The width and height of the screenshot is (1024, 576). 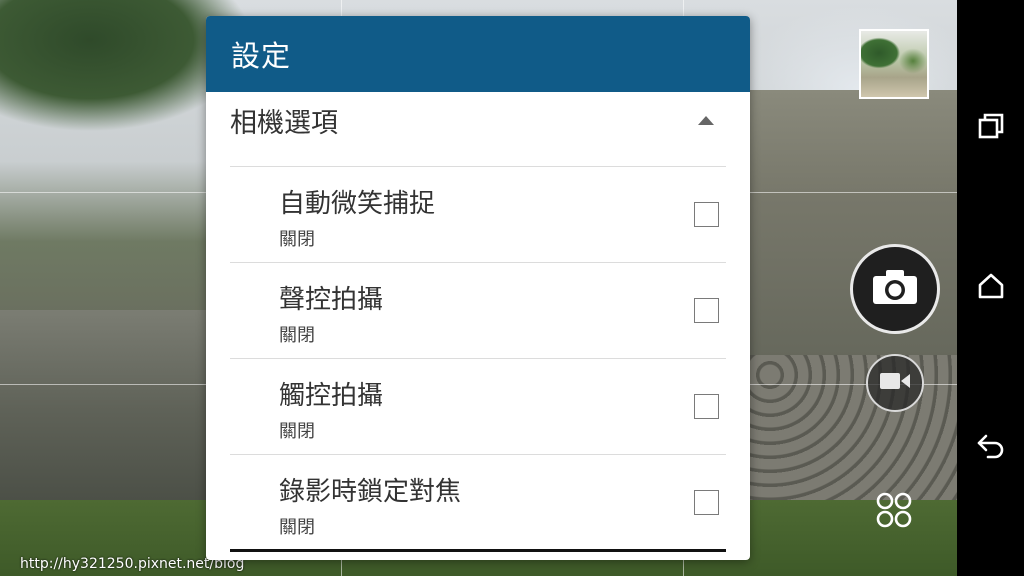 I want to click on shutter-button, so click(x=895, y=289).